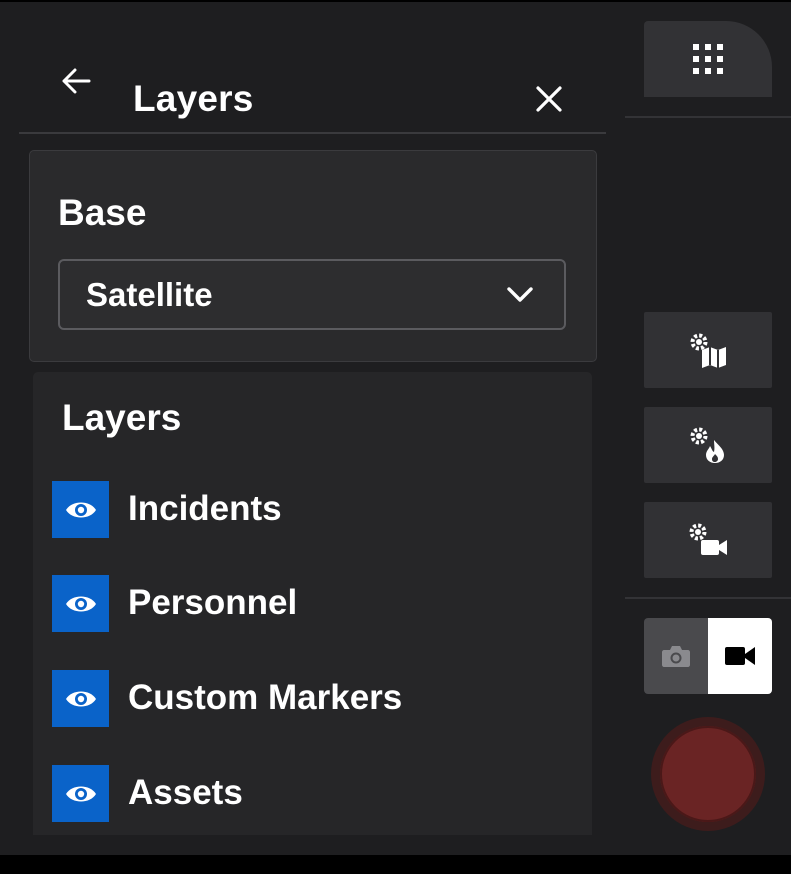 This screenshot has height=874, width=791. Describe the element at coordinates (193, 98) in the screenshot. I see `panel-title: Layers` at that location.